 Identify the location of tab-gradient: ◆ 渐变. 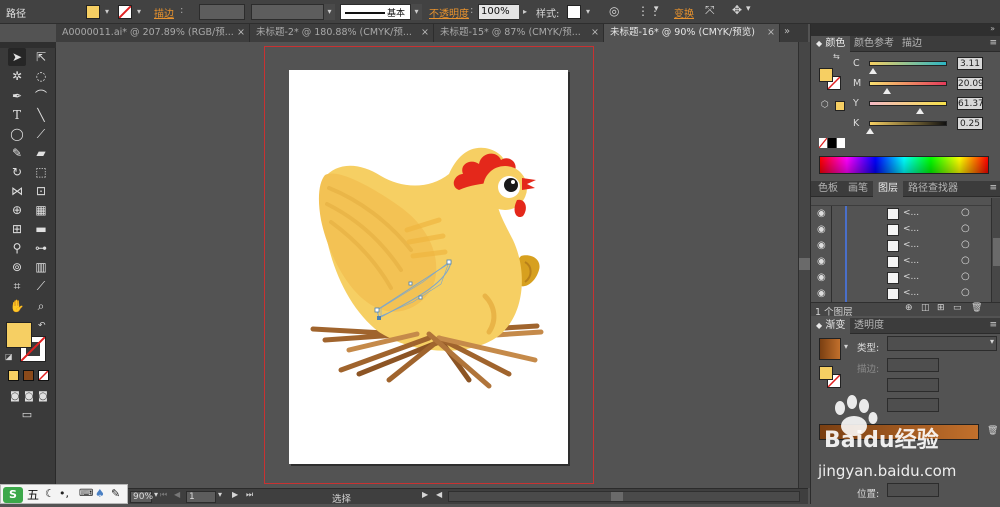
(831, 326).